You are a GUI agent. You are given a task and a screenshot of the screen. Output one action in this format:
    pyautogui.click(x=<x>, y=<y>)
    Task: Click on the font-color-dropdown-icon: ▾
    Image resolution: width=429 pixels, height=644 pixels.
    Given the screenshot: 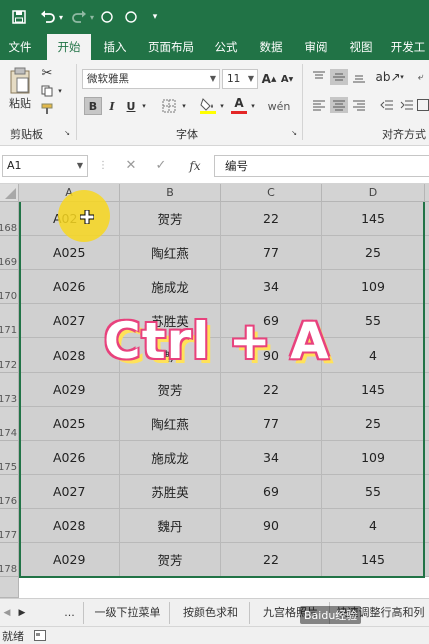 What is the action you would take?
    pyautogui.click(x=253, y=106)
    